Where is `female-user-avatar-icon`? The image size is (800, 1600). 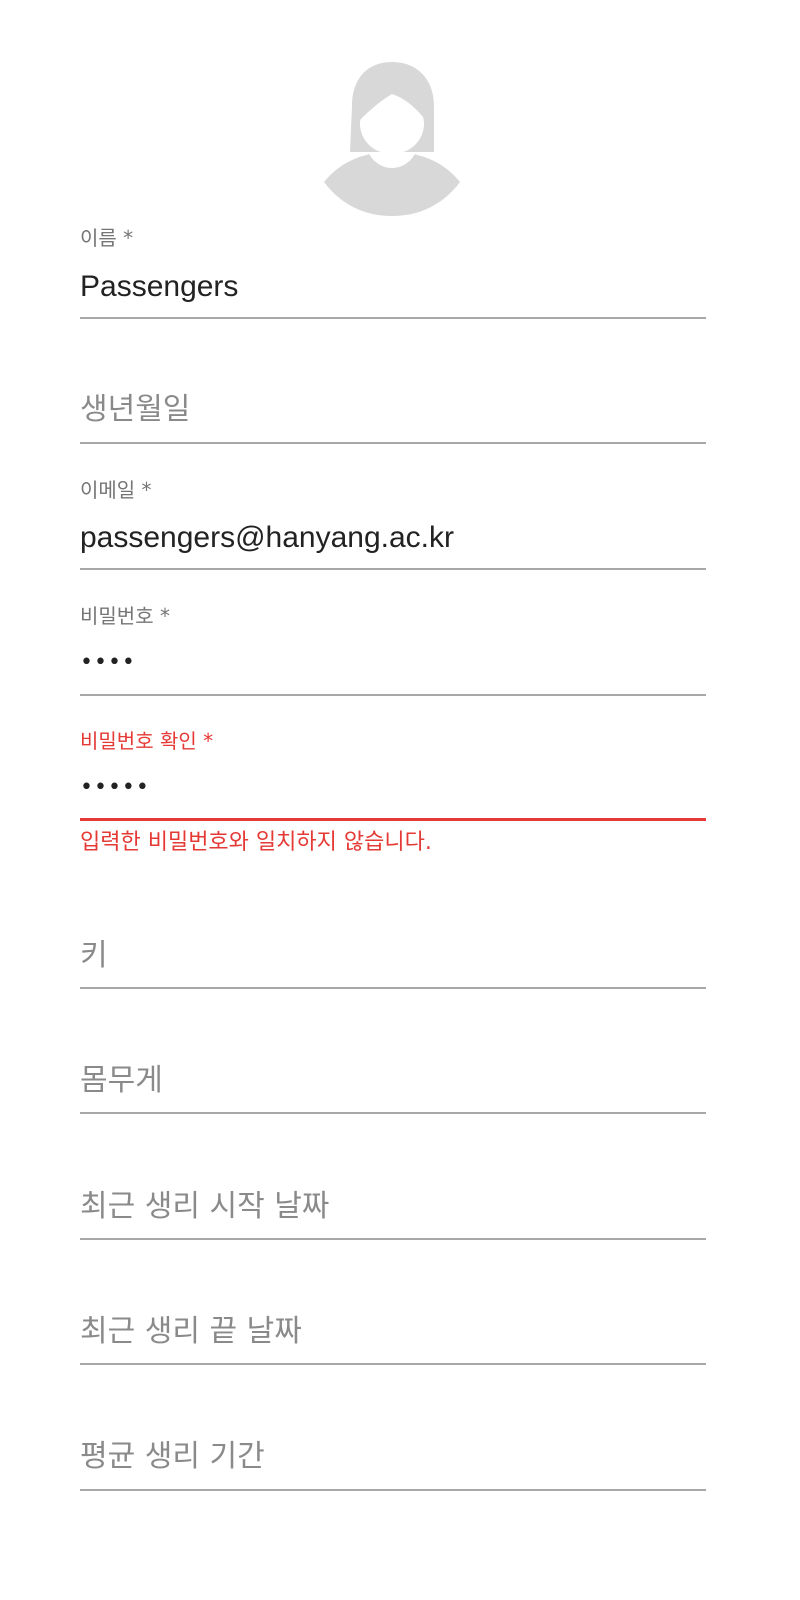 female-user-avatar-icon is located at coordinates (392, 139).